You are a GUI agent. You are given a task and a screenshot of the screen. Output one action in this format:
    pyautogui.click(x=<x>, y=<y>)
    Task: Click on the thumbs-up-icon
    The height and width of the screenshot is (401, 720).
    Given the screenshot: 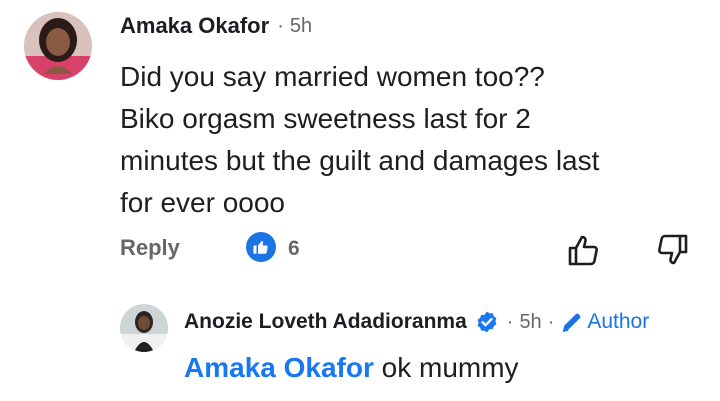 What is the action you would take?
    pyautogui.click(x=584, y=250)
    